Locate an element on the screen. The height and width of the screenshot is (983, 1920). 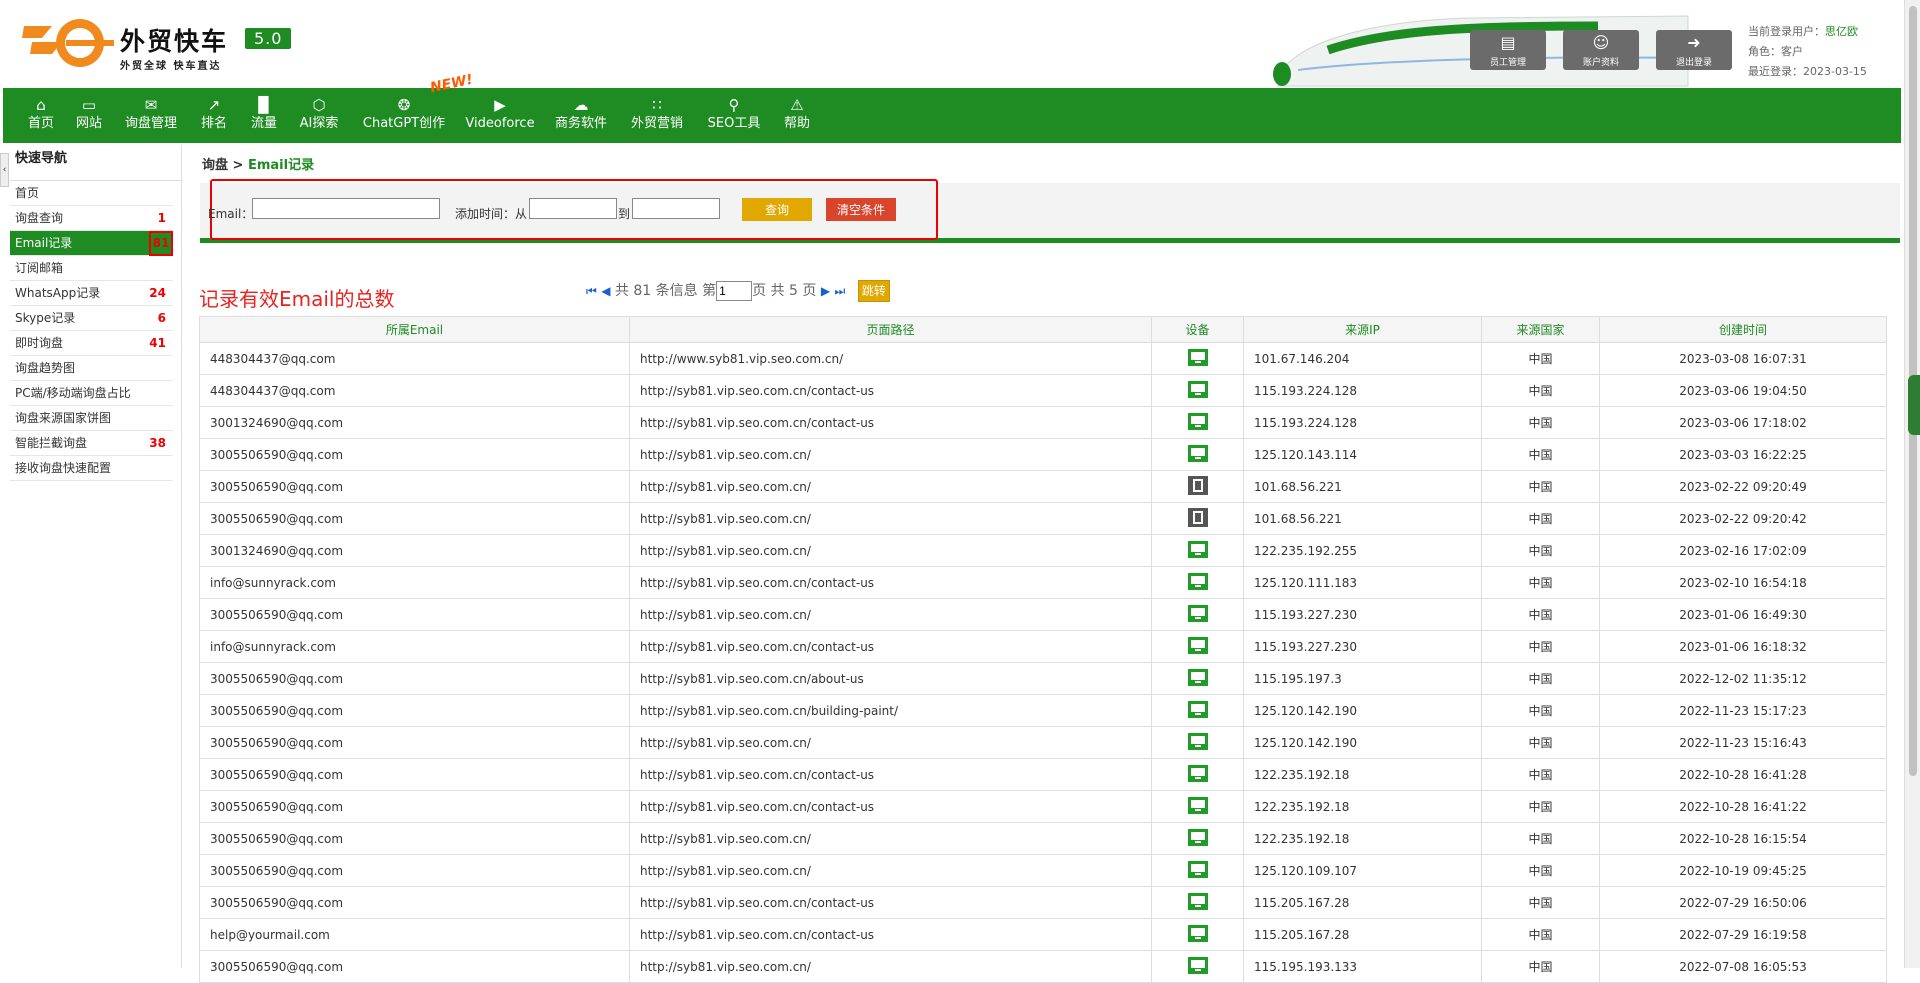
nav-inquiry-management: ✉ 询盘管理 is located at coordinates (151, 115).